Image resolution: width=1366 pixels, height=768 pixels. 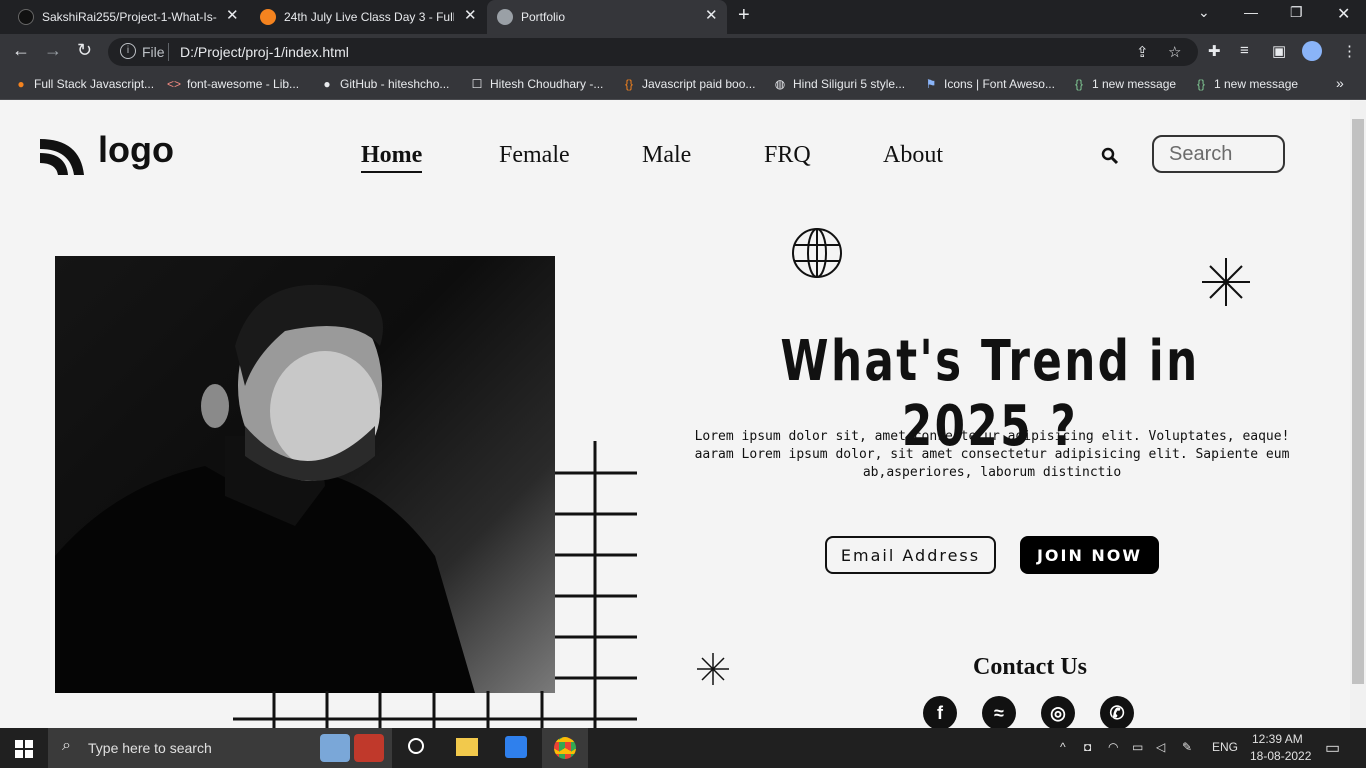 I want to click on facebook-icon: f, so click(x=940, y=712).